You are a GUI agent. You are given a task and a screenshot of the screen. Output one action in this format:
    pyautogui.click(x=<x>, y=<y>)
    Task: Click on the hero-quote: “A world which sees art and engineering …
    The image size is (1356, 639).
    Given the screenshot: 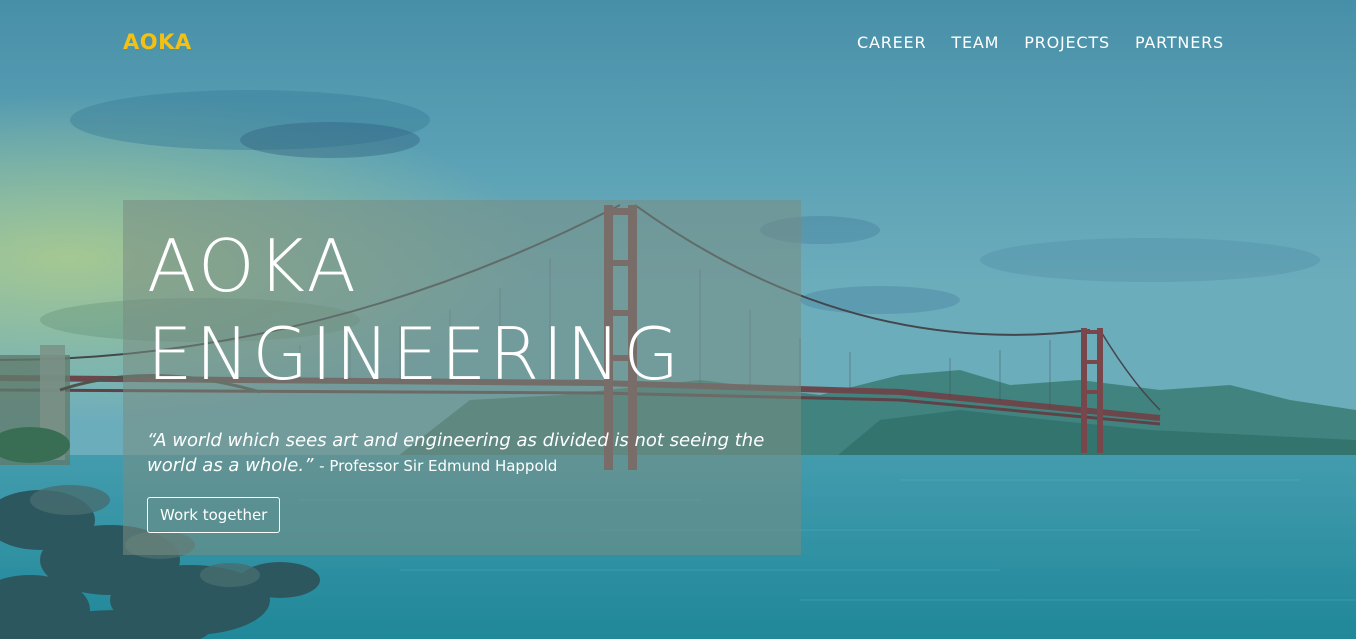 What is the action you would take?
    pyautogui.click(x=462, y=453)
    